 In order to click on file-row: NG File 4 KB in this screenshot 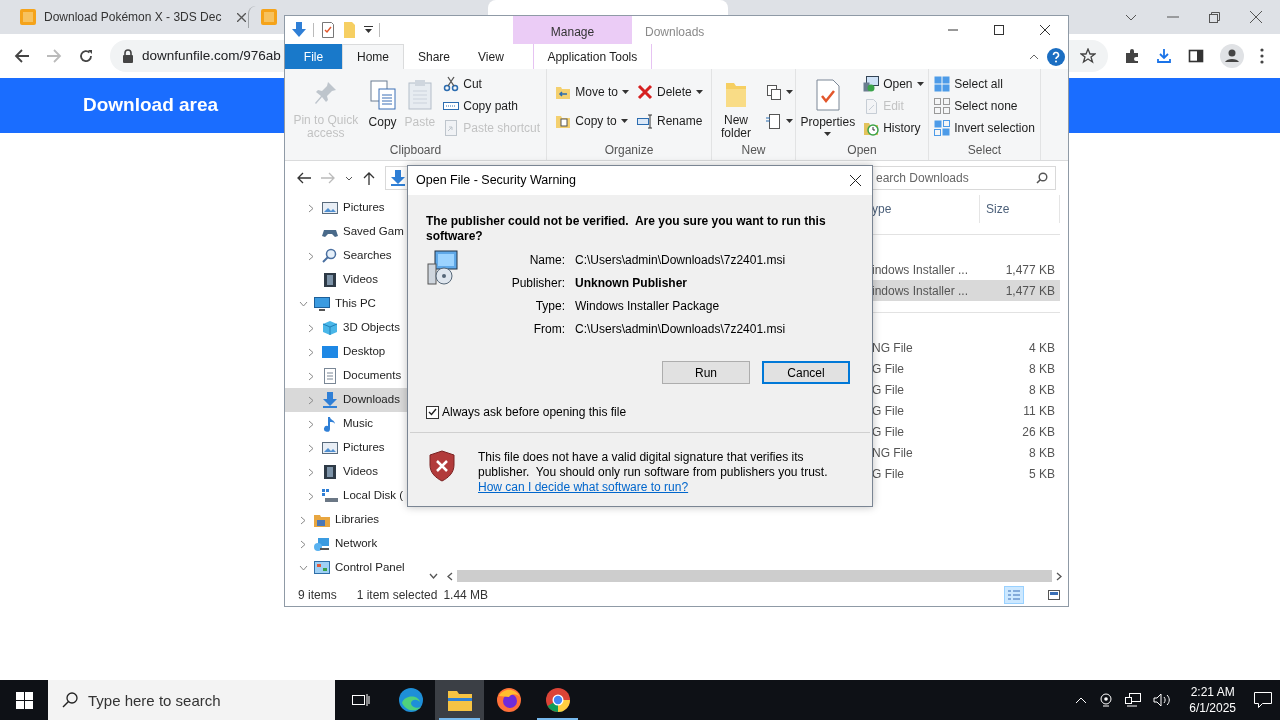, I will do `click(966, 347)`.